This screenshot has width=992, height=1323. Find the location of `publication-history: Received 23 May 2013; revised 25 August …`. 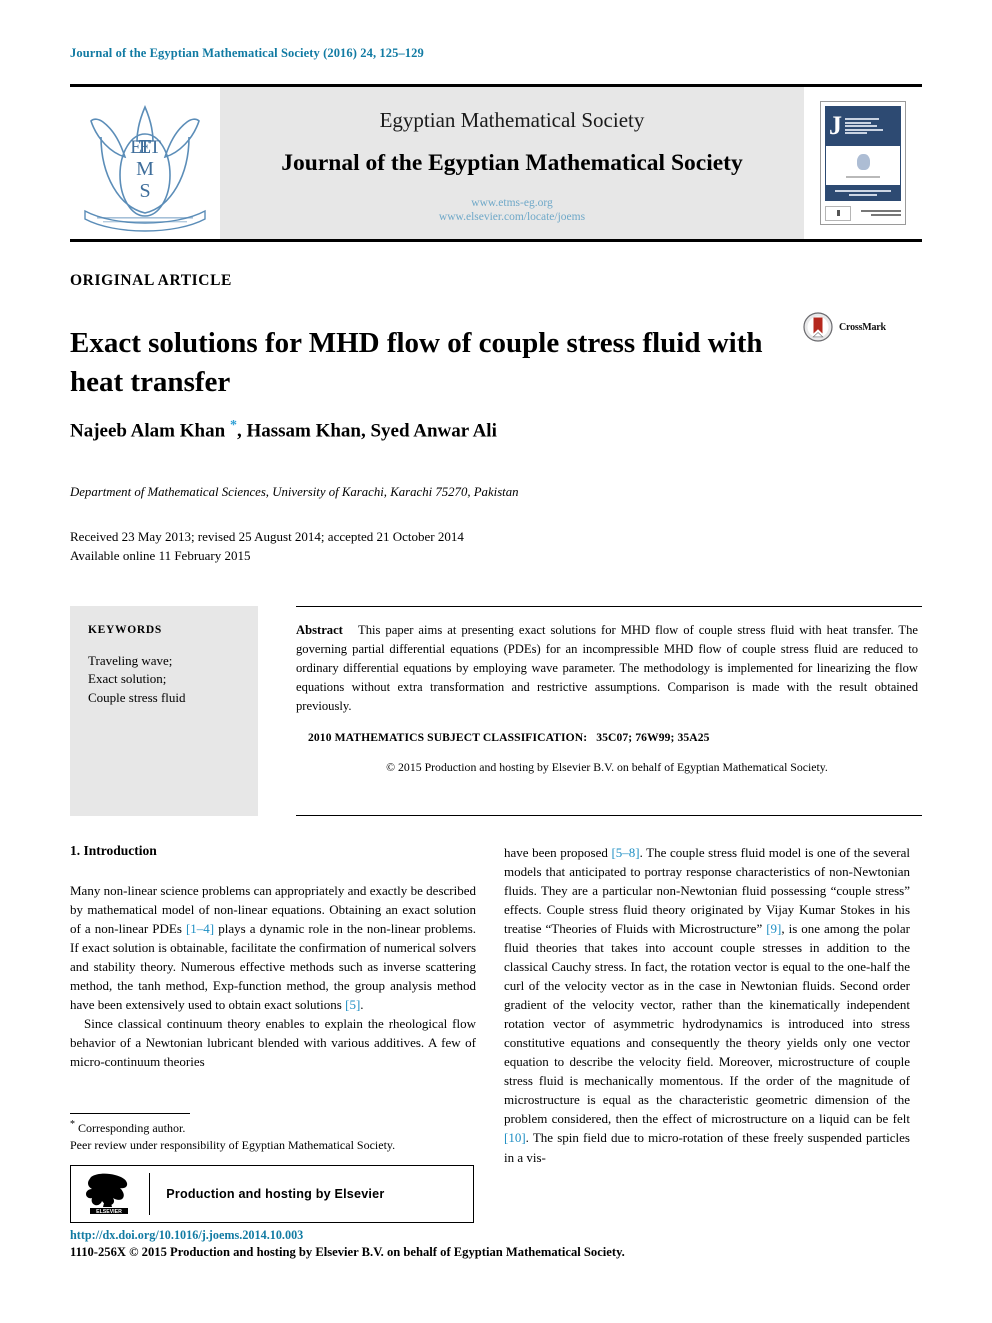

publication-history: Received 23 May 2013; revised 25 August … is located at coordinates (267, 547).